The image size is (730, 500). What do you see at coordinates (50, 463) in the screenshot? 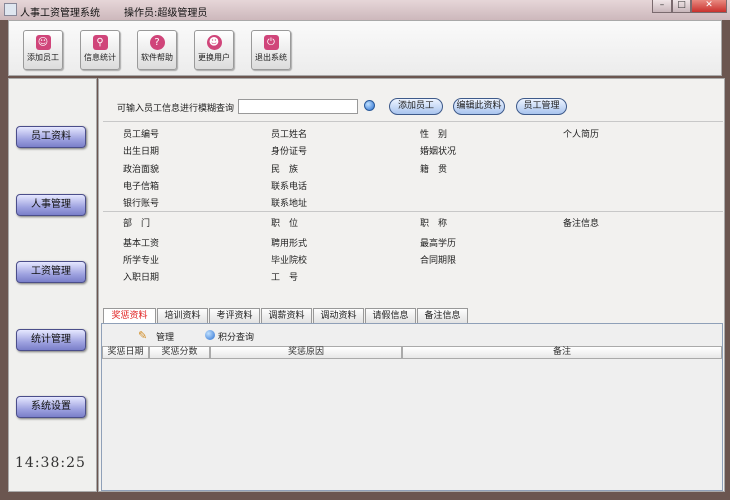
I see `clock: 14:38:25` at bounding box center [50, 463].